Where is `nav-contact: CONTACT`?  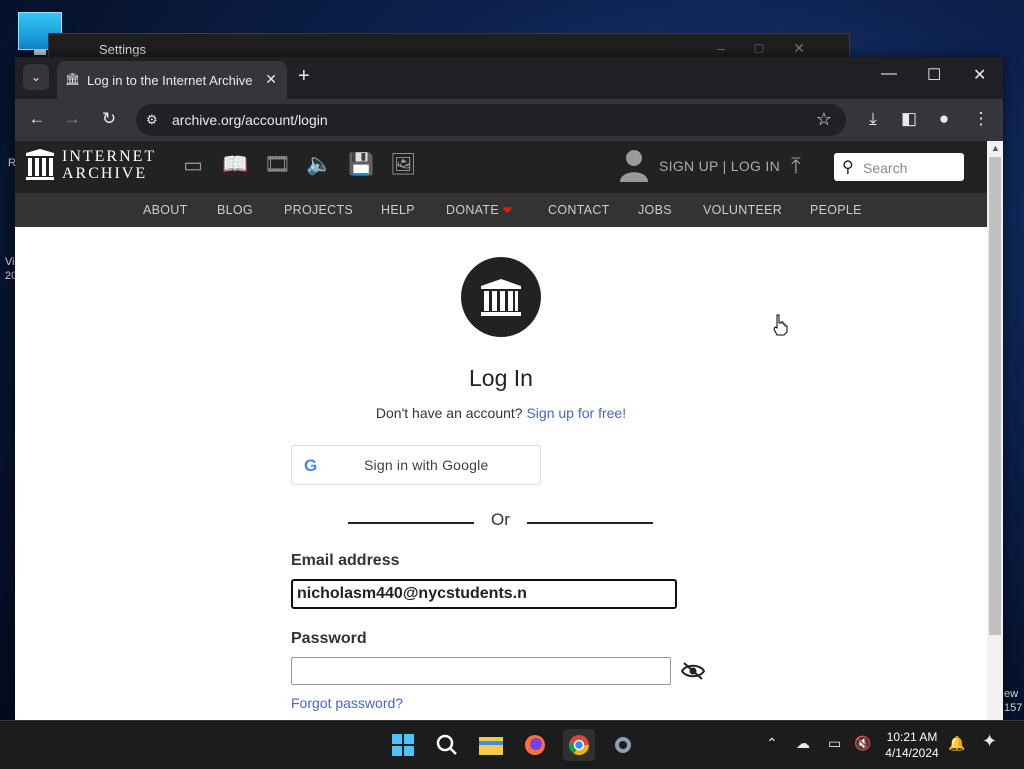 nav-contact: CONTACT is located at coordinates (579, 210).